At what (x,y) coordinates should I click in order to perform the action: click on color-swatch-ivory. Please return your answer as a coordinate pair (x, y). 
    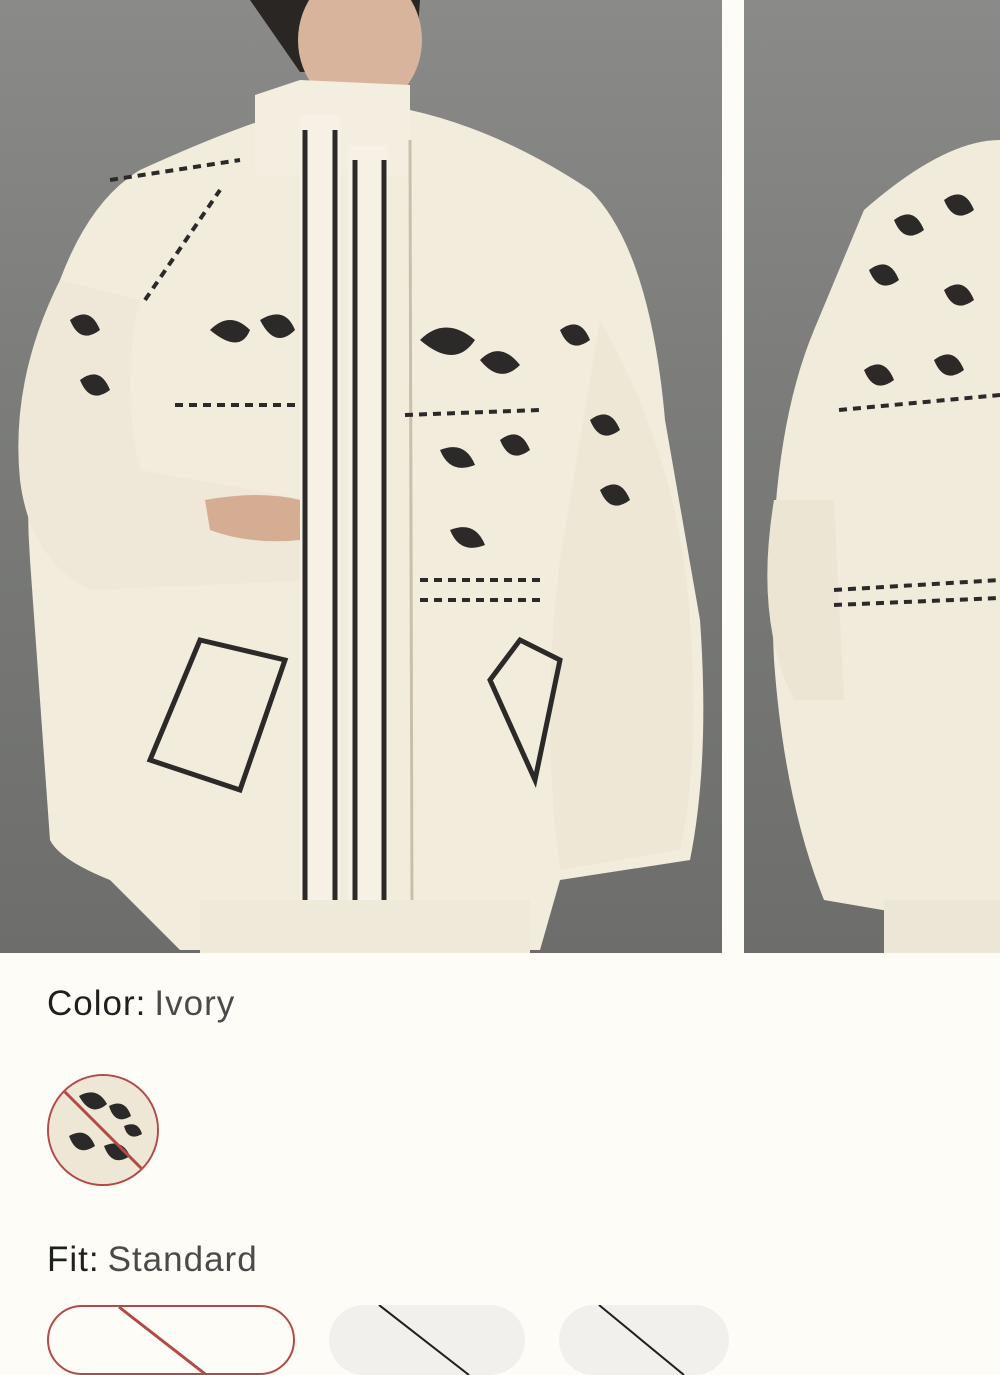
    Looking at the image, I should click on (103, 1130).